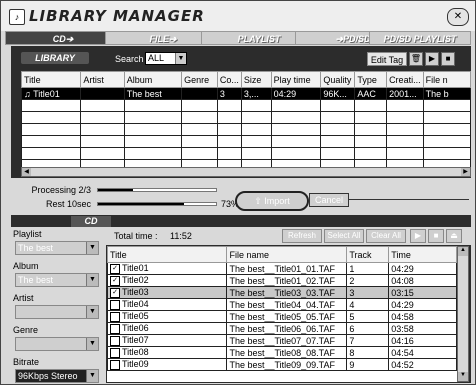 This screenshot has height=385, width=476. What do you see at coordinates (282, 304) in the screenshot?
I see `track-row: Title04 The best__Title04_04.TAF 4 04:29` at bounding box center [282, 304].